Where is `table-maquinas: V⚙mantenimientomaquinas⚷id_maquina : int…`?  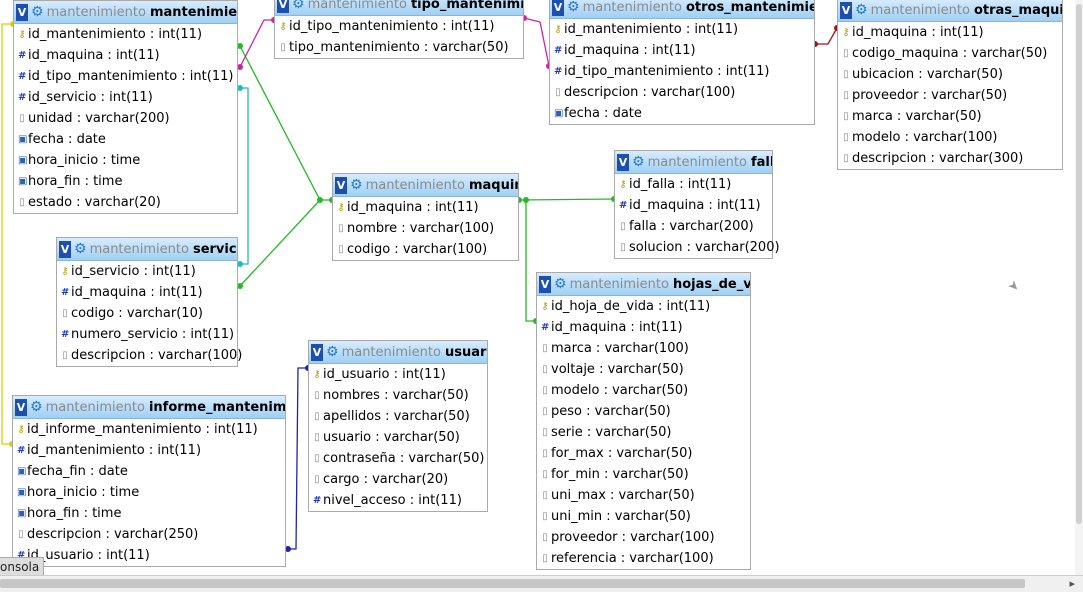
table-maquinas: V⚙mantenimientomaquinas⚷id_maquina : int… is located at coordinates (425, 217).